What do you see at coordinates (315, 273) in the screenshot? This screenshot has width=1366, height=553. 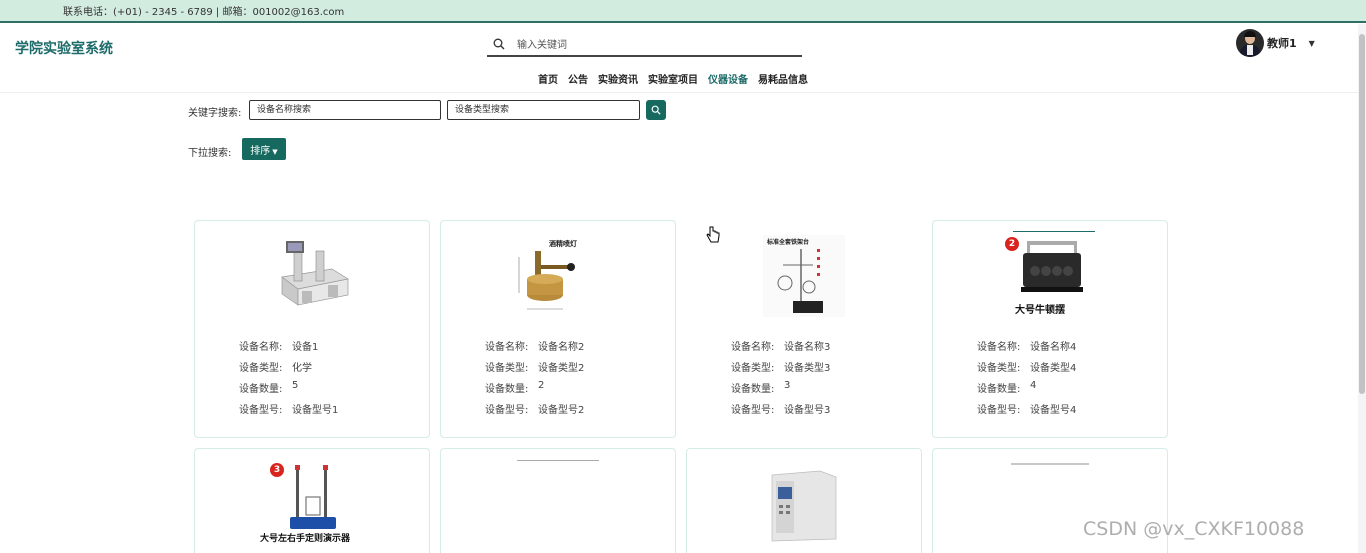 I see `device-image` at bounding box center [315, 273].